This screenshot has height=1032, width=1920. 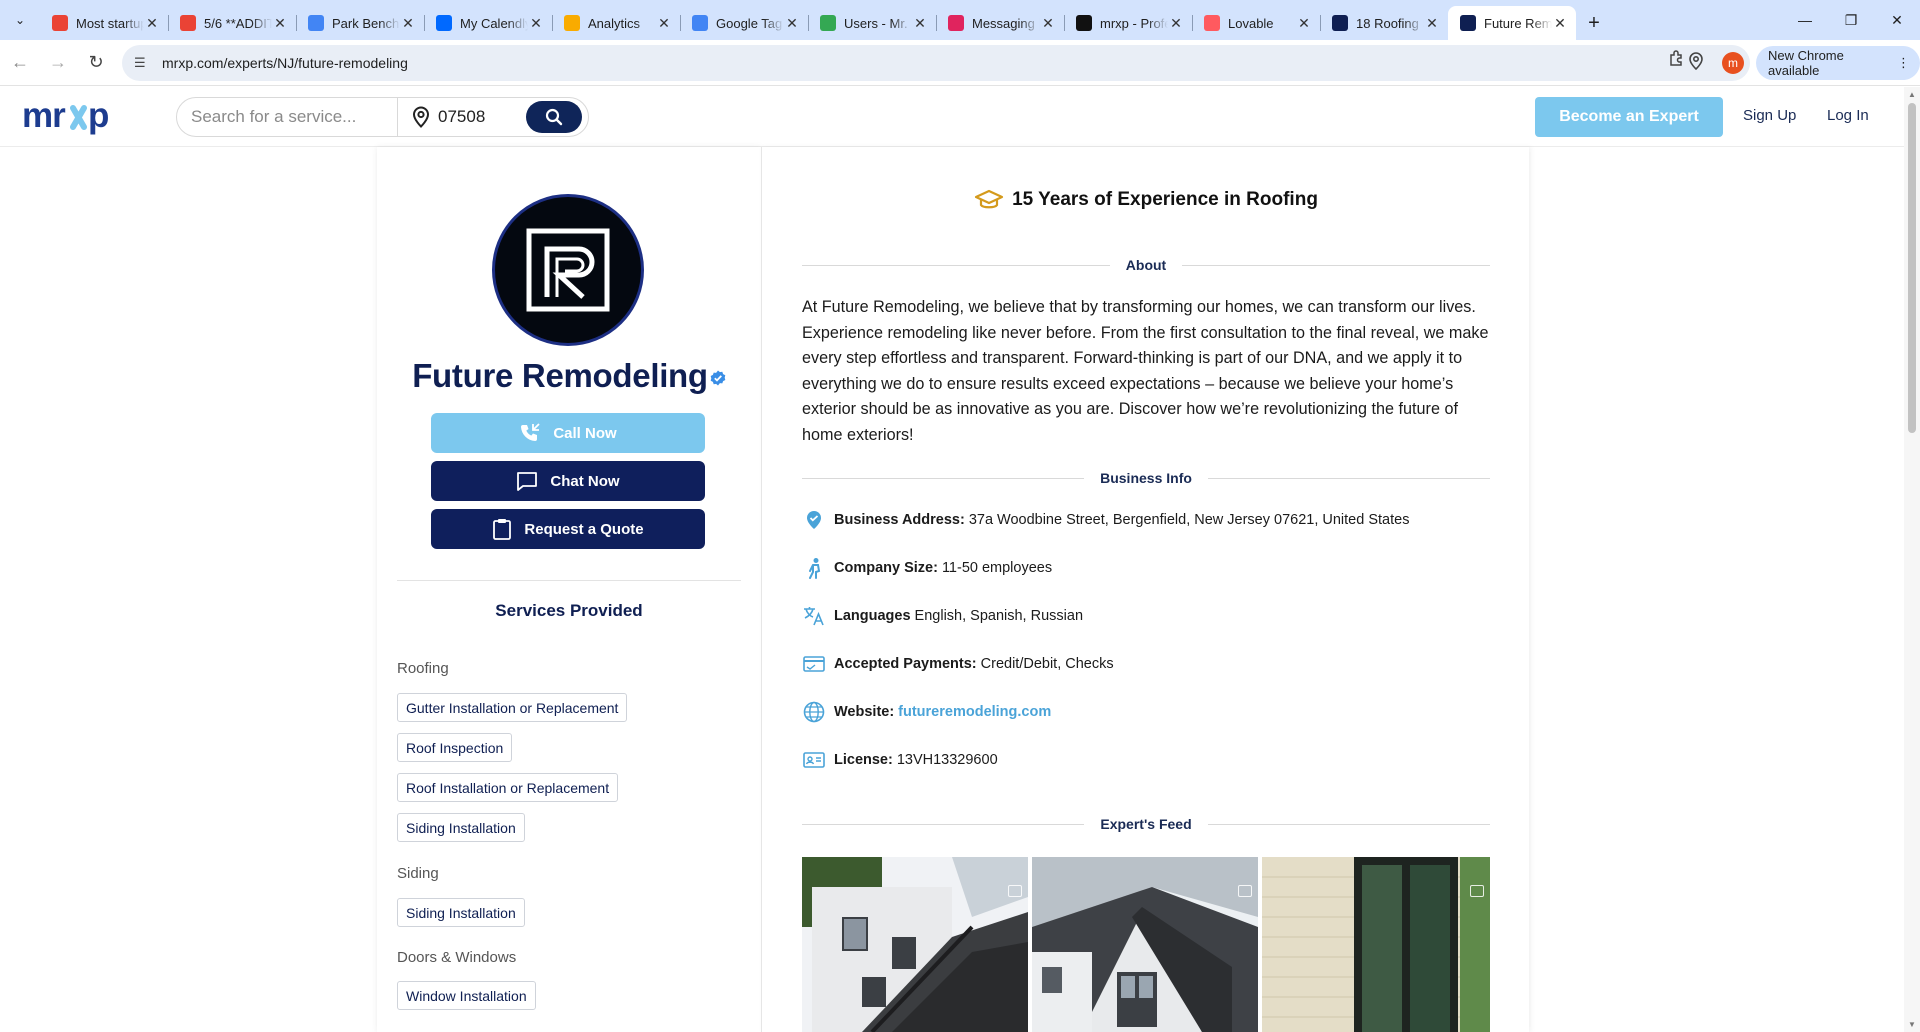 I want to click on request-quote-button: Request a Quote, so click(x=568, y=529).